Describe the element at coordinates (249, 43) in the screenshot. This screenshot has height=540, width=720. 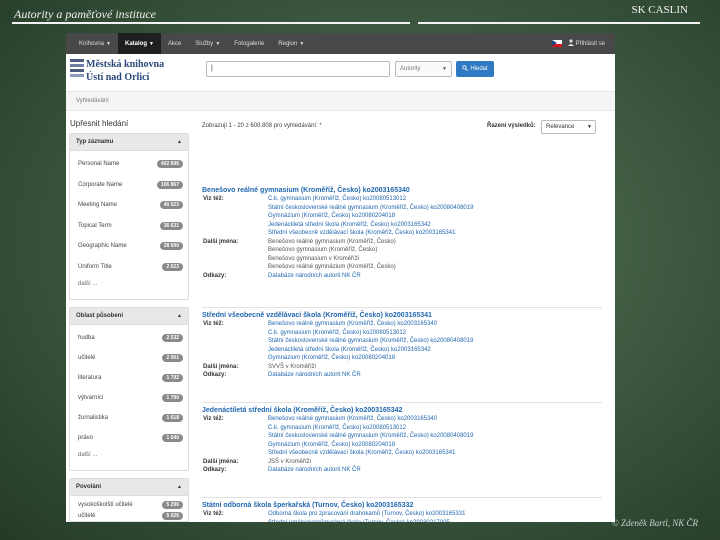
I see `nav-item-4: Fotogalerie` at that location.